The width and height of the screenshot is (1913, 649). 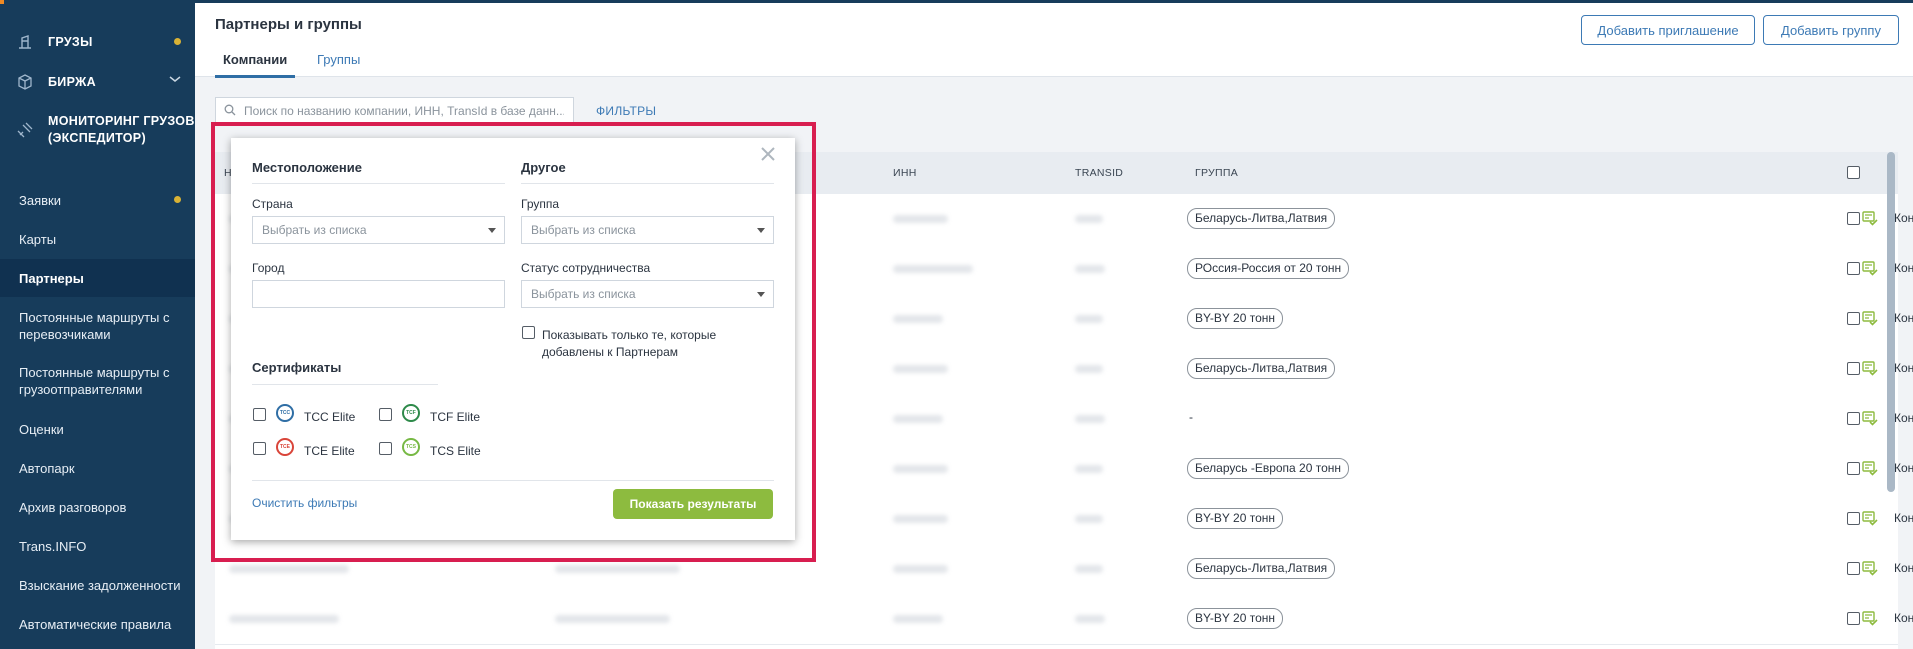 I want to click on vertical-scrollbar, so click(x=1891, y=322).